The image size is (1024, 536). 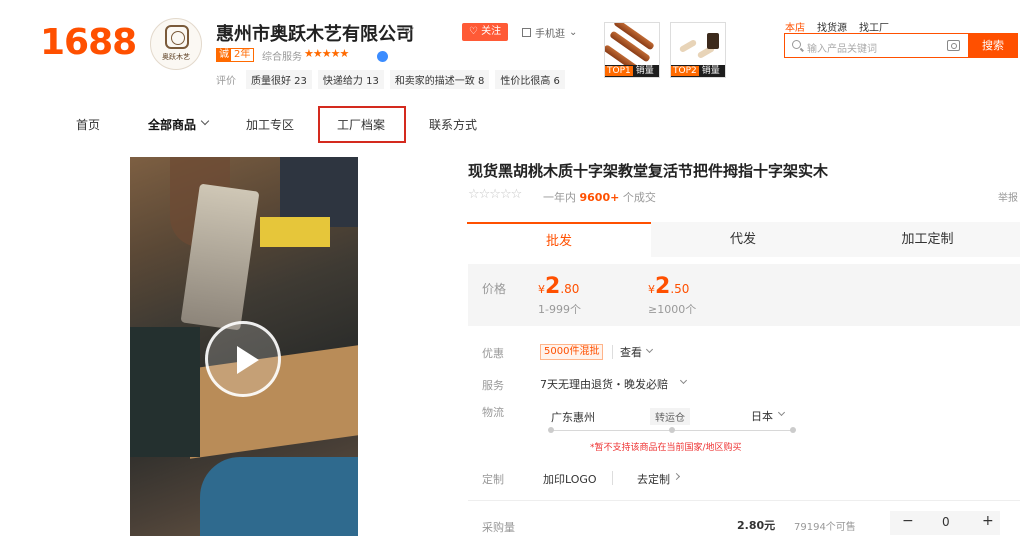 What do you see at coordinates (526, 32) in the screenshot?
I see `qr-code-icon` at bounding box center [526, 32].